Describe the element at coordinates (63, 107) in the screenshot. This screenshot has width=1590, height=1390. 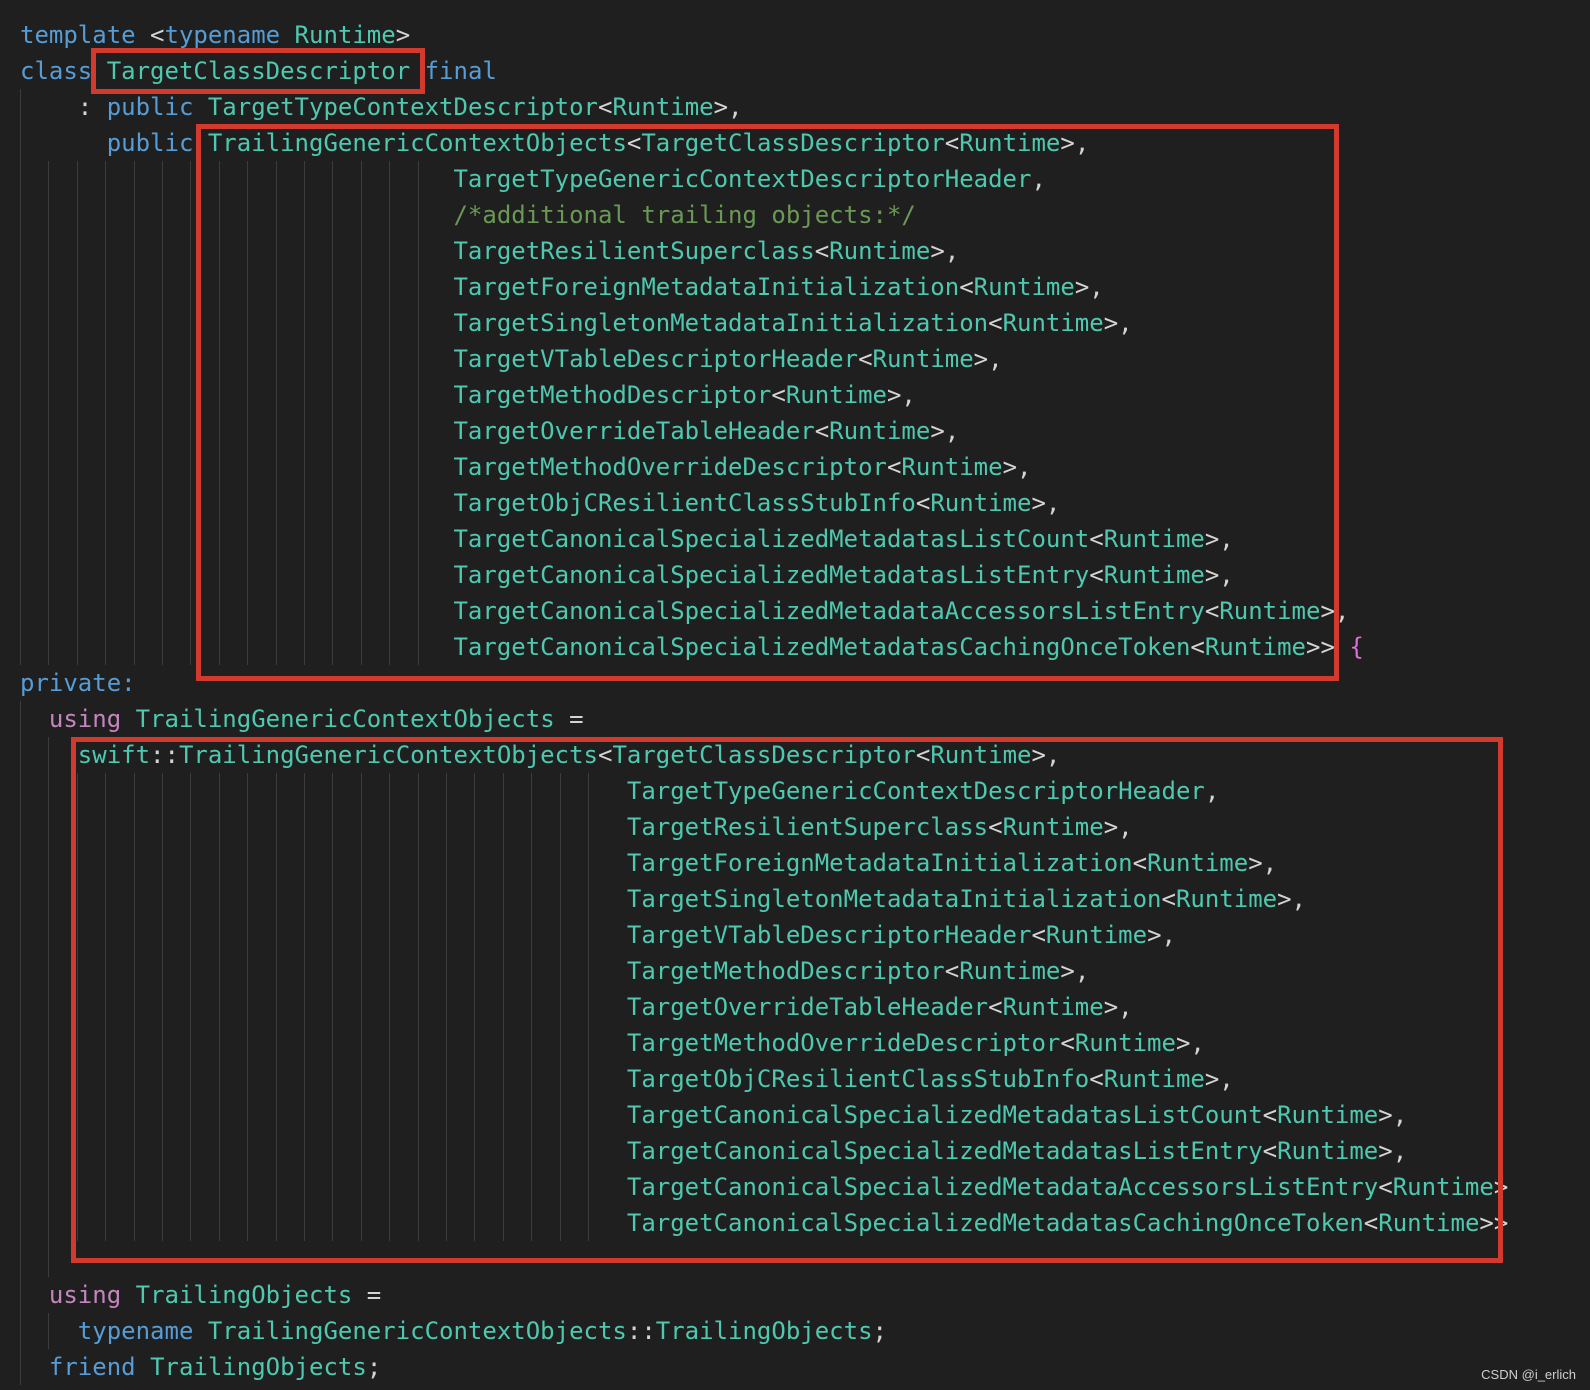
I see `code-token: :` at that location.